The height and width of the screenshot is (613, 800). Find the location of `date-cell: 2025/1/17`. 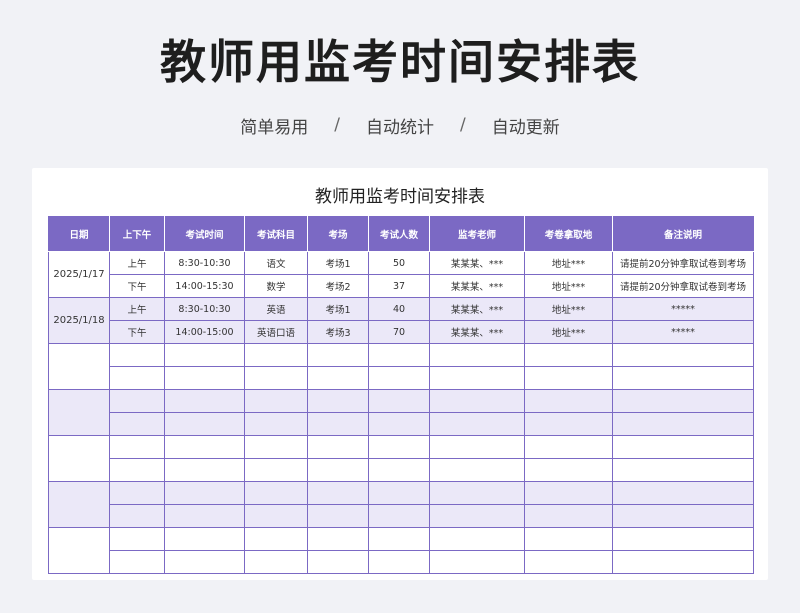

date-cell: 2025/1/17 is located at coordinates (79, 274).